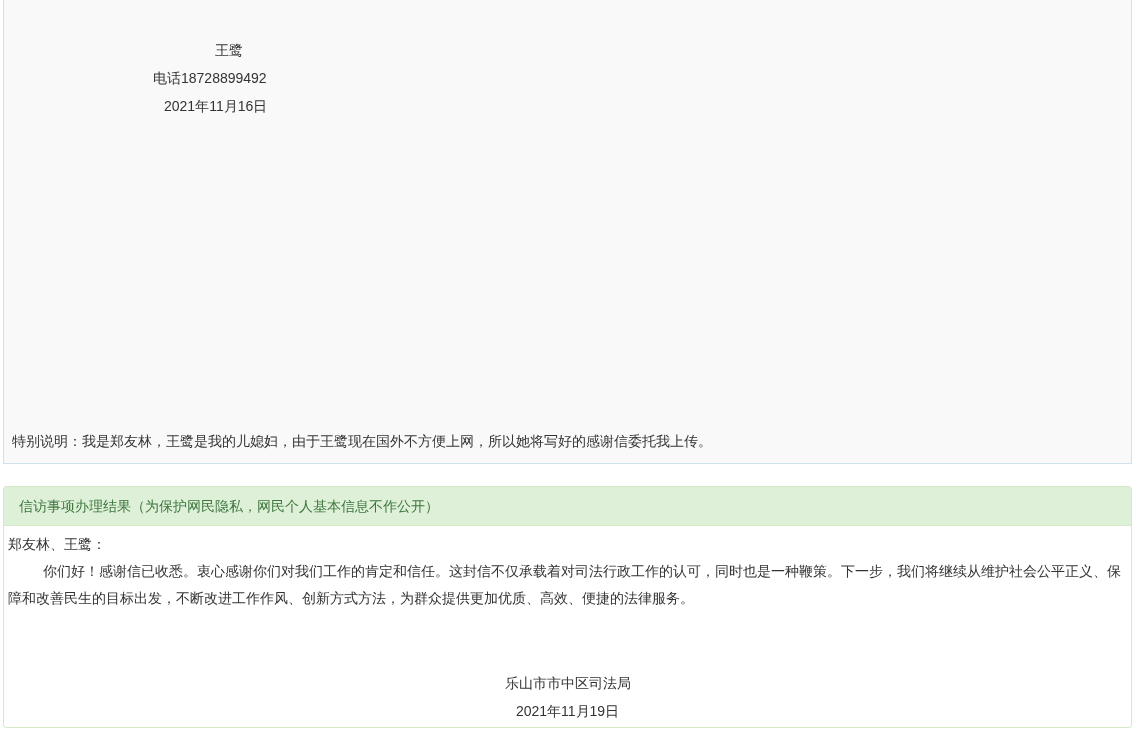 The image size is (1135, 732). What do you see at coordinates (565, 585) in the screenshot?
I see `reply-paragraph: 你们好！感谢信已收悉。衷心感谢你们对我们工作的肯定和信任。这封信不仅承载着对司法行政工作的认可，同时也是一种鞭策。下一步，我们将继续从维护社会公平正义、保障和改善民生的目标出发，不断改进工作作风、创新方式方法，为群众提供更加优质、高效、便捷的法律服务。` at bounding box center [565, 585].